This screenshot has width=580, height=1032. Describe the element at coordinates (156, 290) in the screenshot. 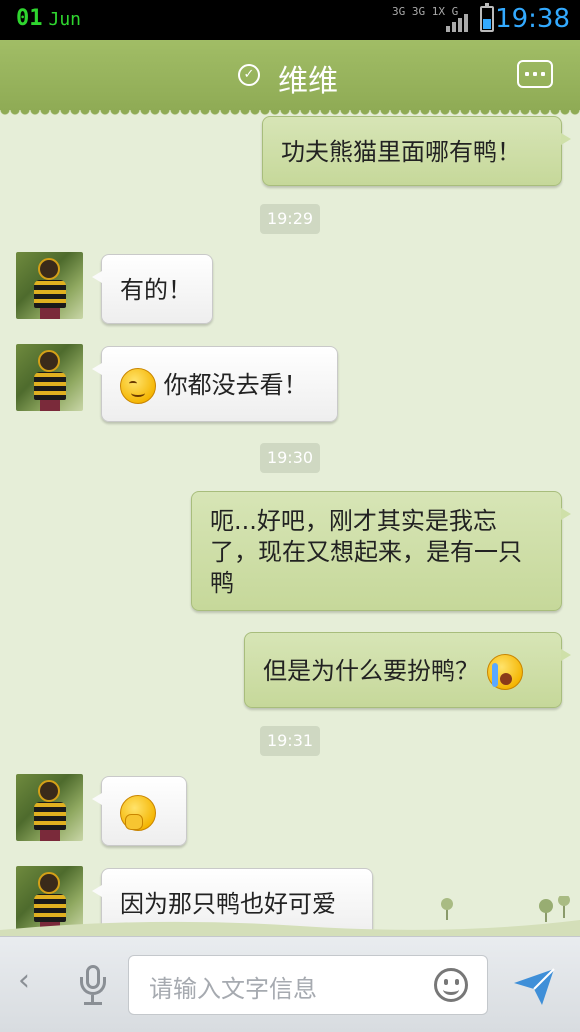

I see `message-text: 有的！` at that location.